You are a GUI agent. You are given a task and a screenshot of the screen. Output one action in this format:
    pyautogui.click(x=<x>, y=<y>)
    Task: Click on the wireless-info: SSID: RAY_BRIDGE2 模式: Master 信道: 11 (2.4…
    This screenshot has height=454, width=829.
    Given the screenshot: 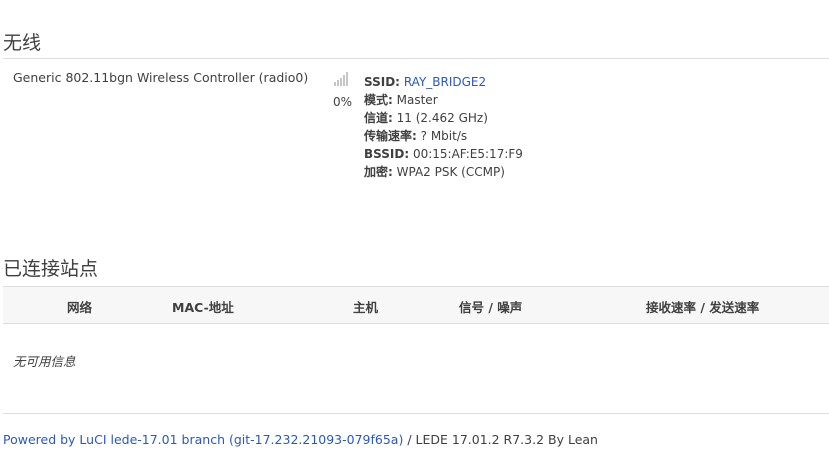 What is the action you would take?
    pyautogui.click(x=443, y=127)
    